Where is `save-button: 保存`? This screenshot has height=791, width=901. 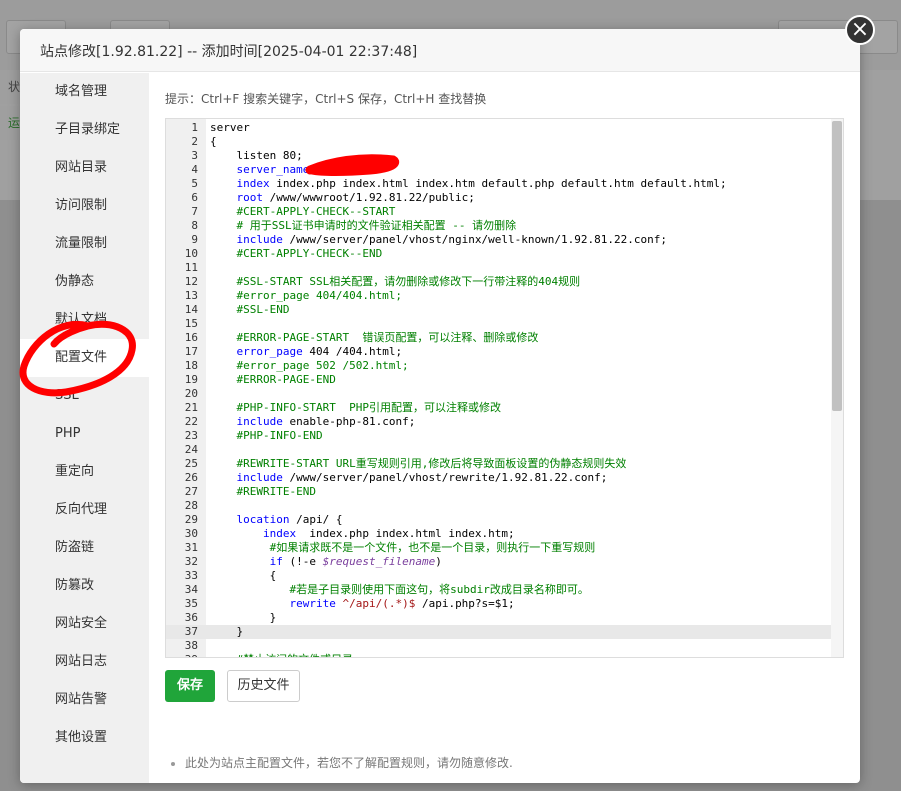
save-button: 保存 is located at coordinates (190, 686).